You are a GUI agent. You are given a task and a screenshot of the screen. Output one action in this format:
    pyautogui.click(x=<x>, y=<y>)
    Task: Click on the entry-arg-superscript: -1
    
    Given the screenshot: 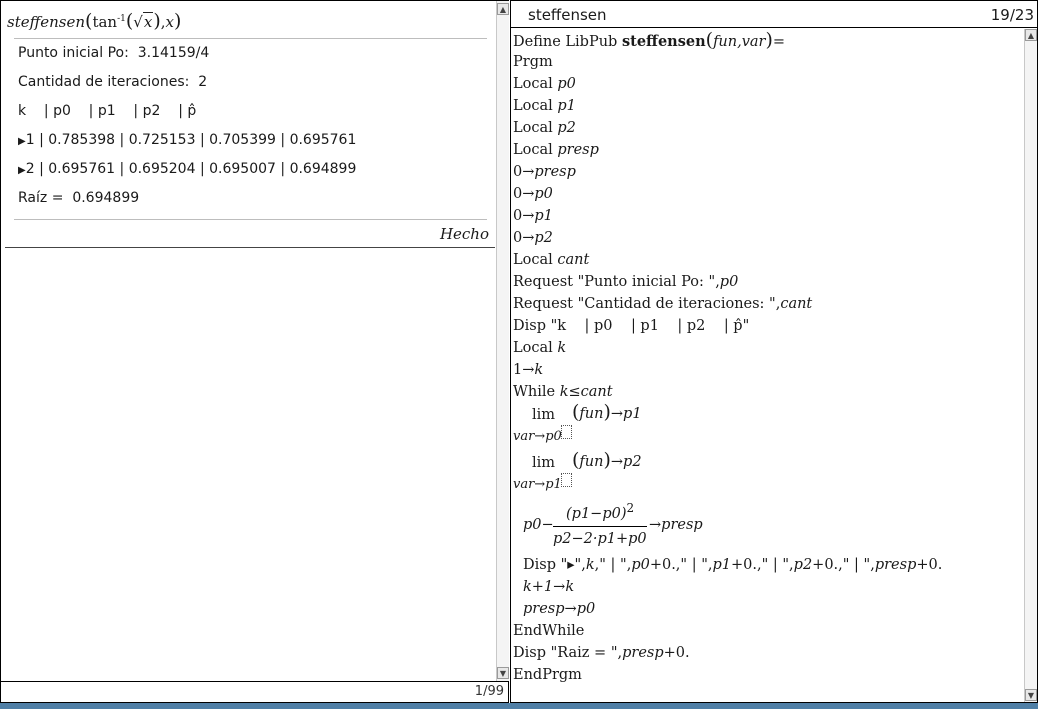 What is the action you would take?
    pyautogui.click(x=121, y=19)
    